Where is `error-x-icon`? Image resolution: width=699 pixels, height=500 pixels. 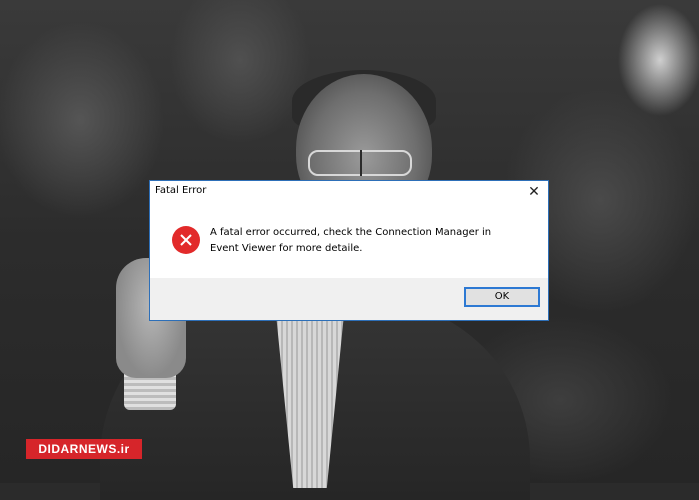
error-x-icon is located at coordinates (186, 240).